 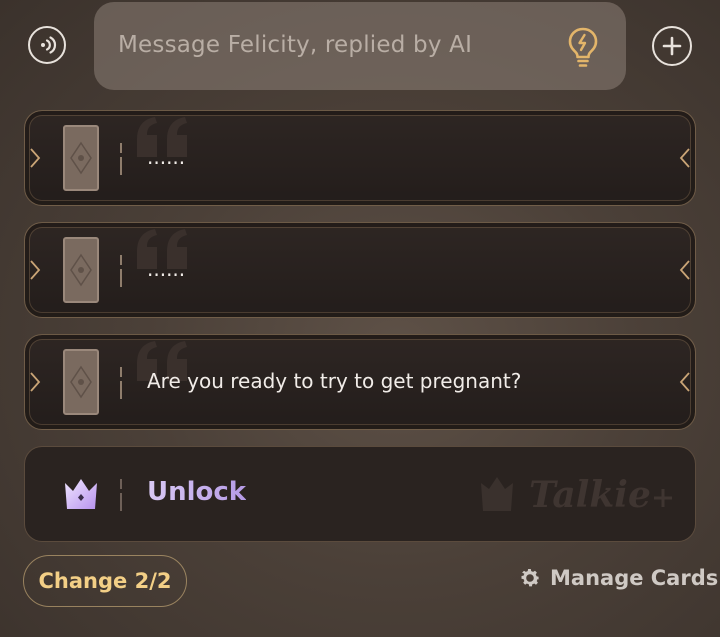 I want to click on message-placeholder: Message Felicity, replied by AI, so click(x=295, y=45).